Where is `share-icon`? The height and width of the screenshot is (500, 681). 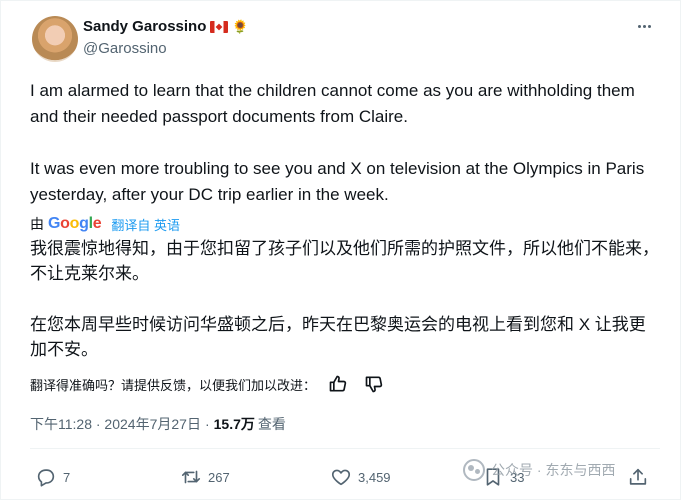
share-icon is located at coordinates (638, 476).